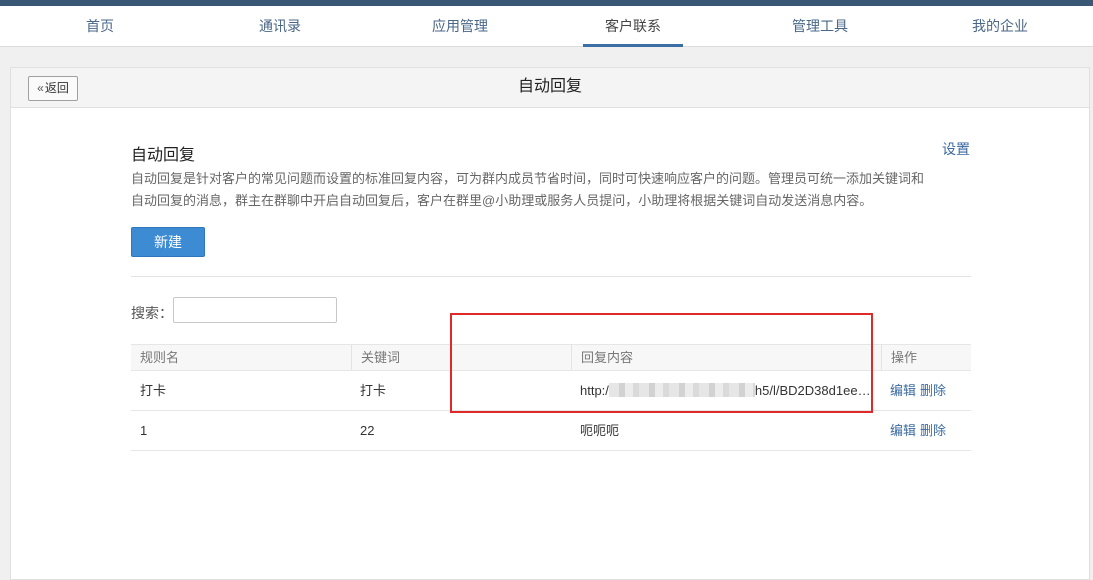 The width and height of the screenshot is (1093, 580). Describe the element at coordinates (153, 390) in the screenshot. I see `cell-rule-name: 打卡` at that location.